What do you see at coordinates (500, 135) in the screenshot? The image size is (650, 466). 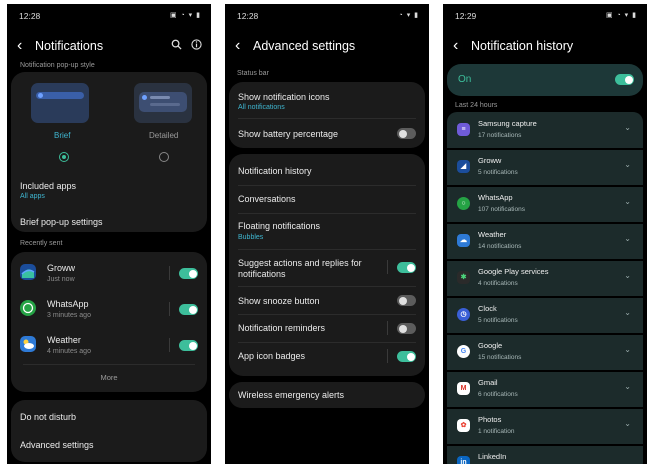 I see `item-count: 17 notifications` at bounding box center [500, 135].